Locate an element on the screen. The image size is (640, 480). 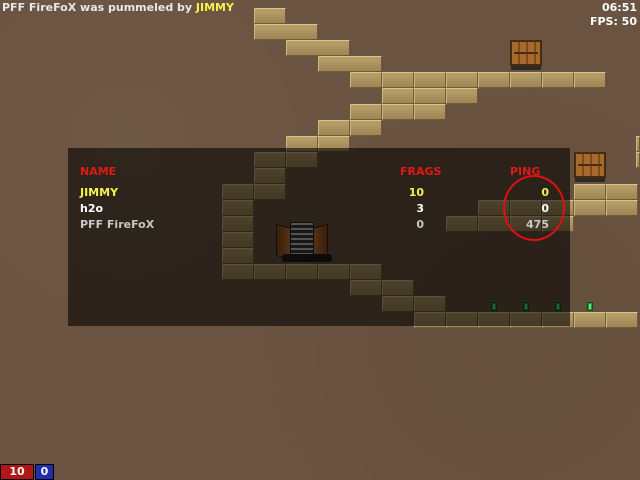
player-name: PFF FireFoX is located at coordinates (117, 224).